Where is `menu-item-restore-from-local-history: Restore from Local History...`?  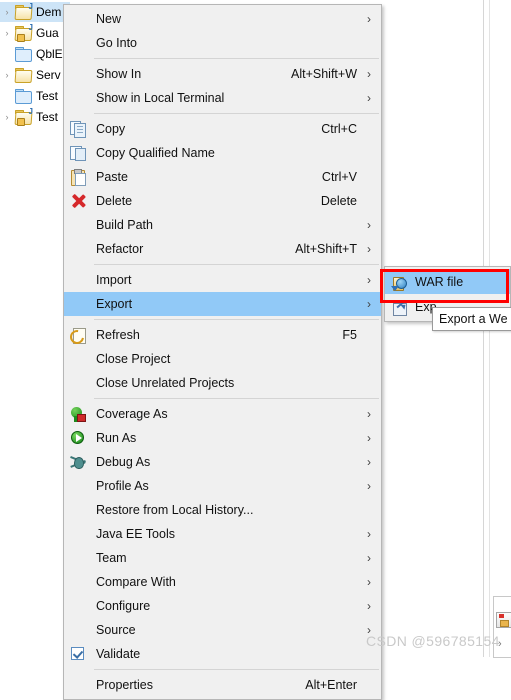
menu-item-restore-from-local-history: Restore from Local History... is located at coordinates (222, 510).